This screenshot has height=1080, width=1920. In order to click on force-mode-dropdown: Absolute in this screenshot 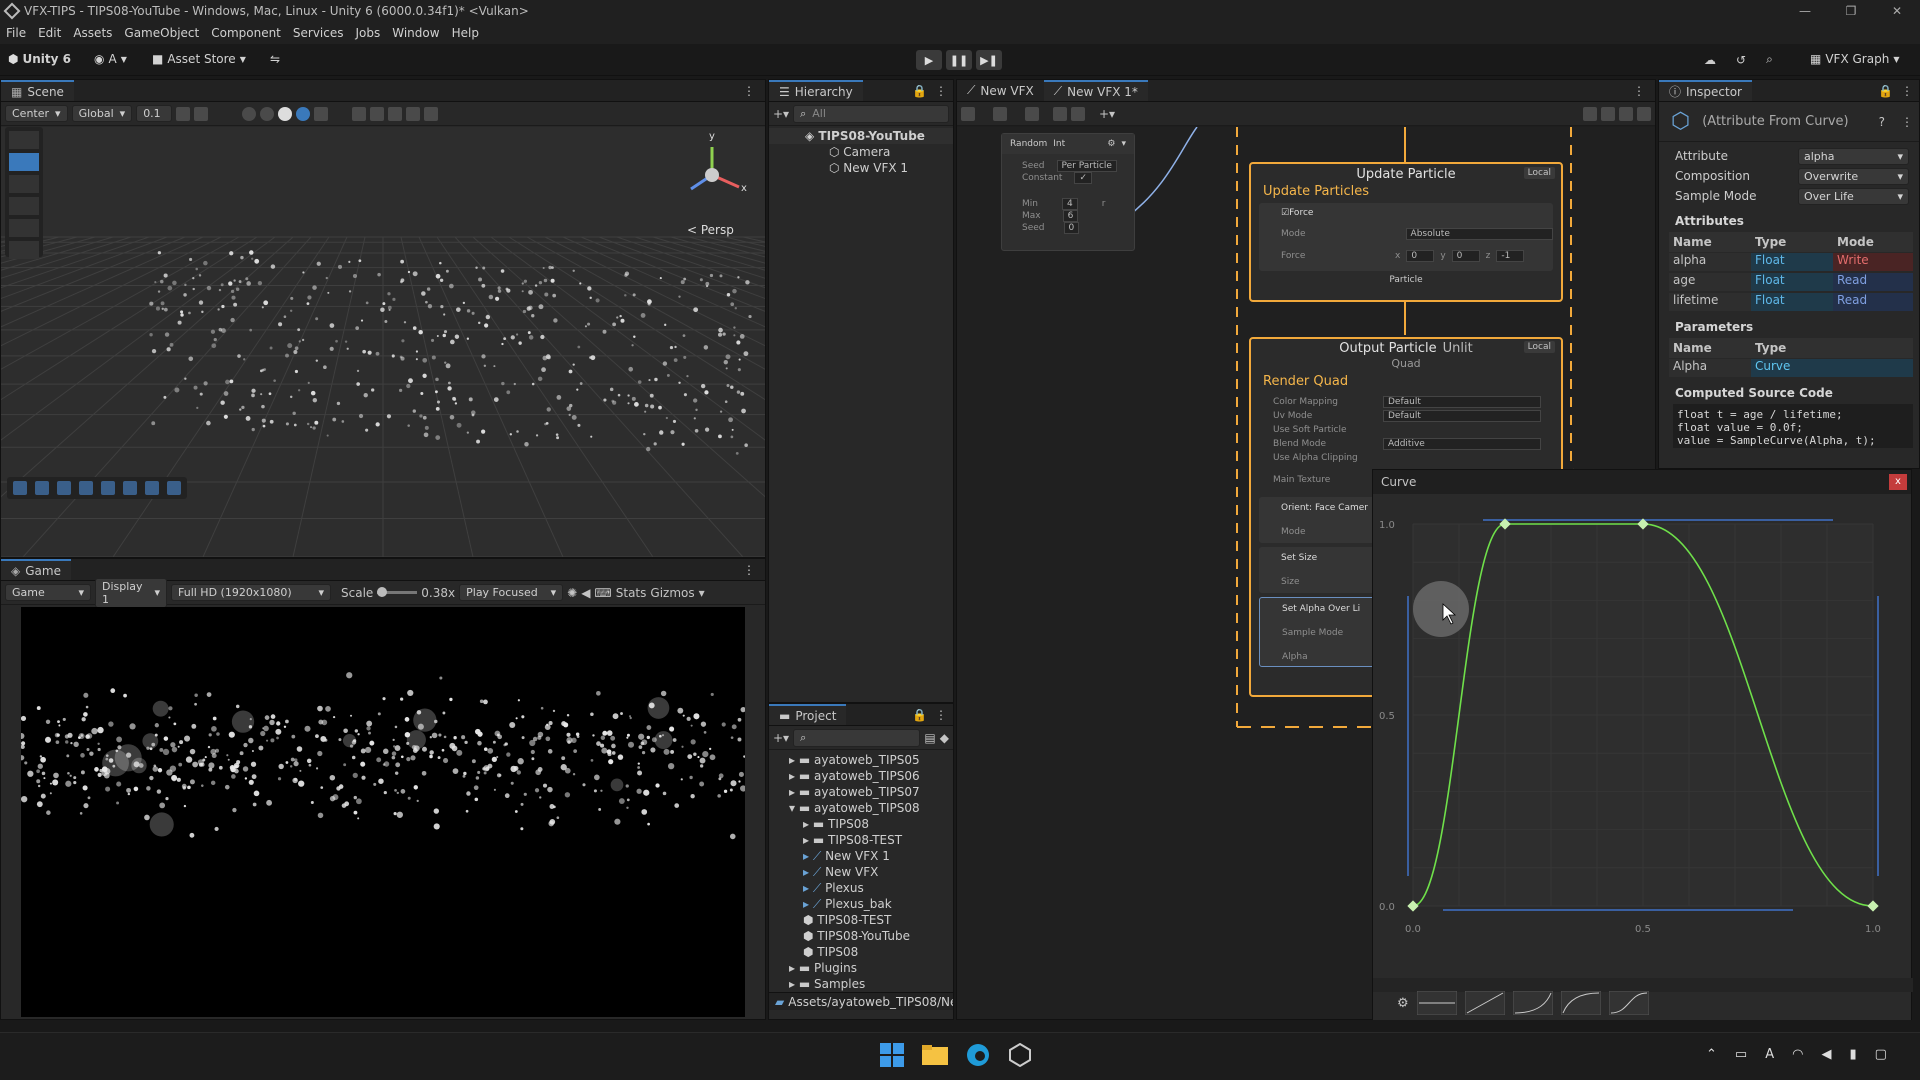, I will do `click(1479, 234)`.